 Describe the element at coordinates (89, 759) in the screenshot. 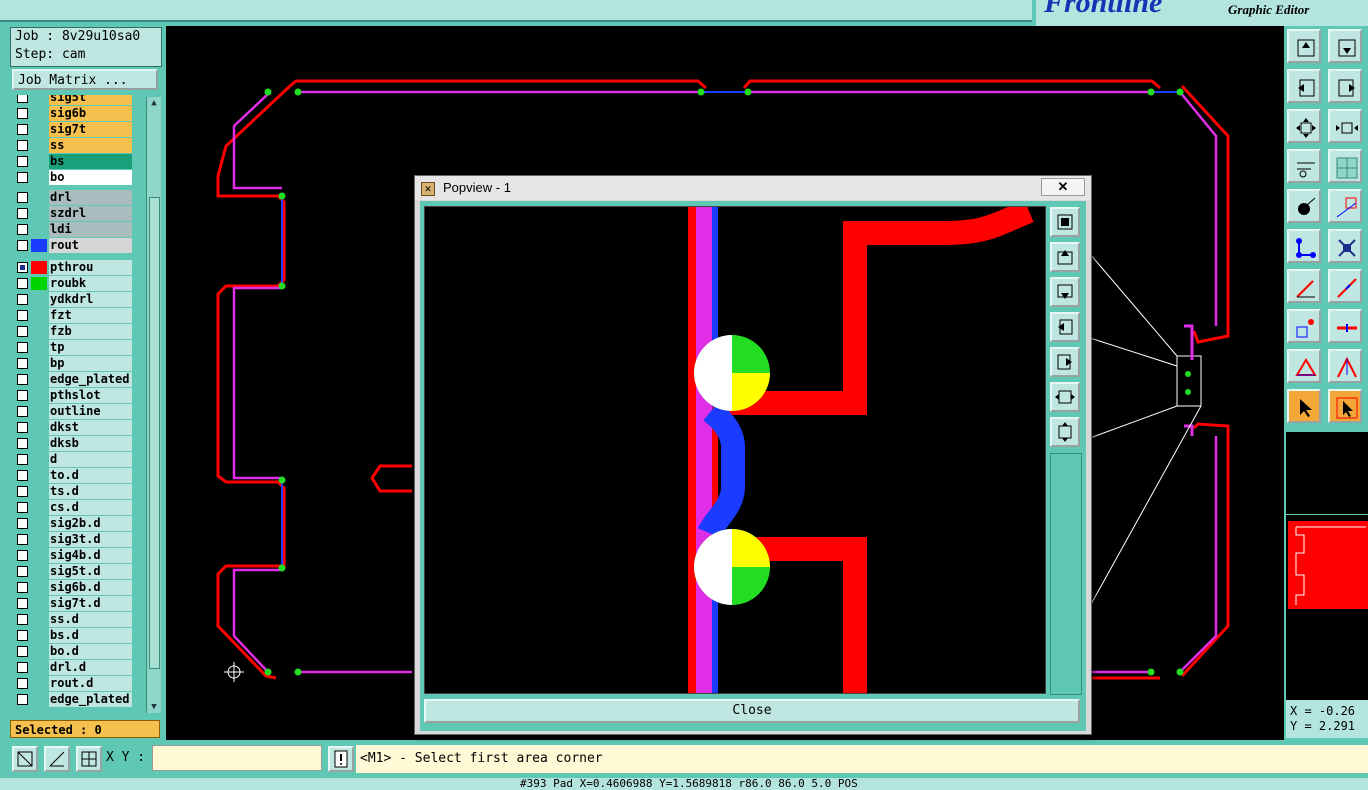

I see `grid-button` at that location.